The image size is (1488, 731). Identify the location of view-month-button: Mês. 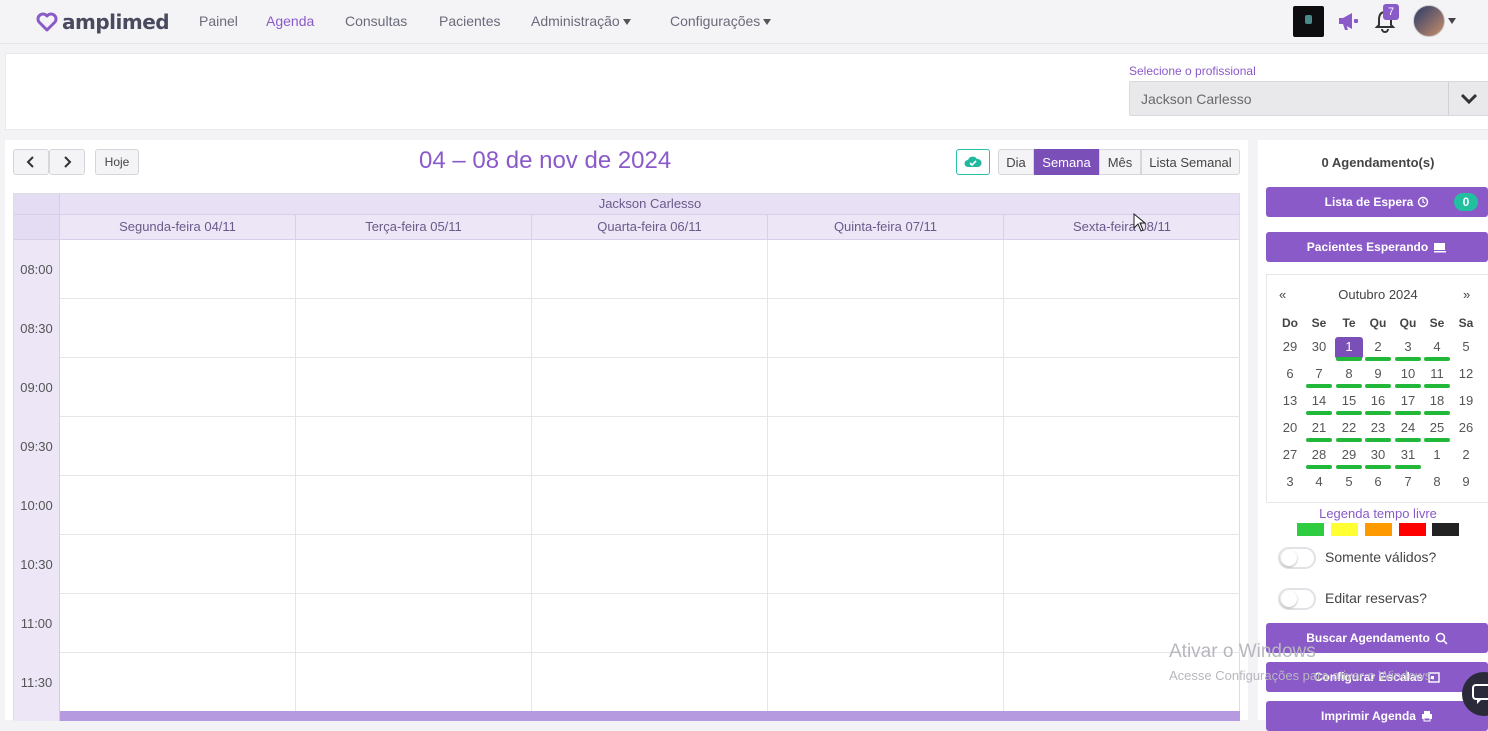
(1120, 162).